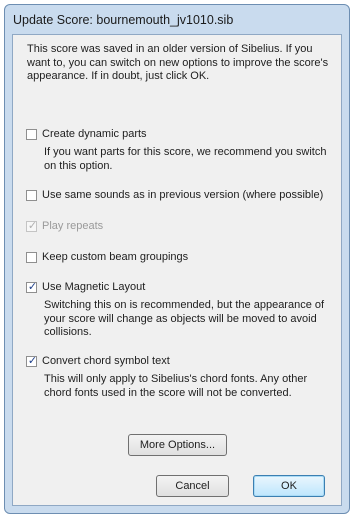 The image size is (358, 520). Describe the element at coordinates (94, 287) in the screenshot. I see `option-label: Use Magnetic Layout` at that location.